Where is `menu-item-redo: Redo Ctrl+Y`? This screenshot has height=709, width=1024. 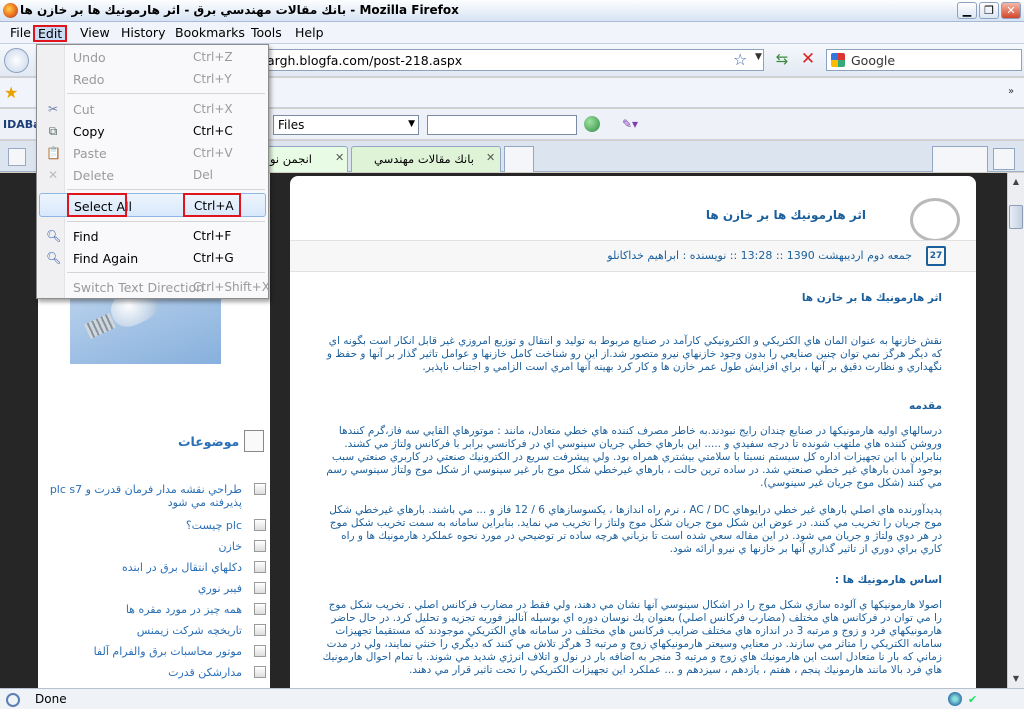
menu-item-redo: Redo Ctrl+Y is located at coordinates (152, 79).